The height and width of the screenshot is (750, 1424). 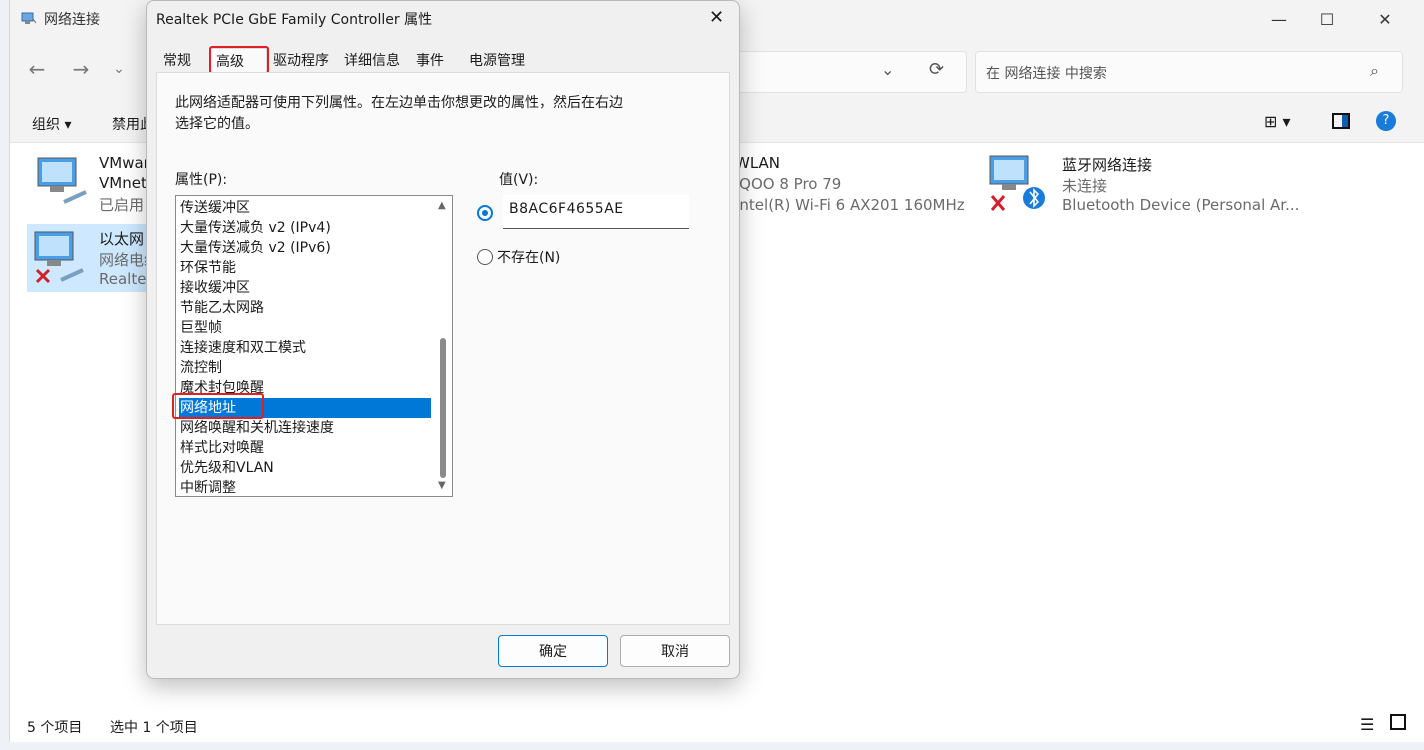 I want to click on organize-menu: 组织 ▾, so click(x=51, y=124).